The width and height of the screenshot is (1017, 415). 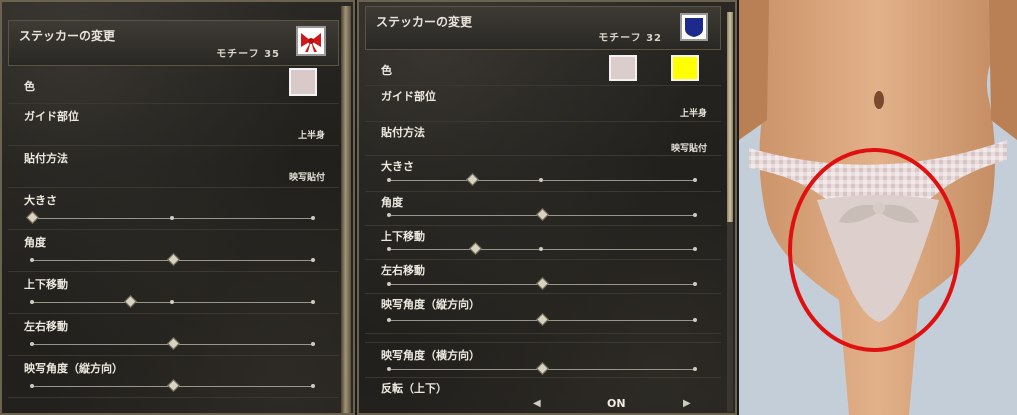 I want to click on flip-vertical-label: 反転（上下）, so click(x=414, y=388).